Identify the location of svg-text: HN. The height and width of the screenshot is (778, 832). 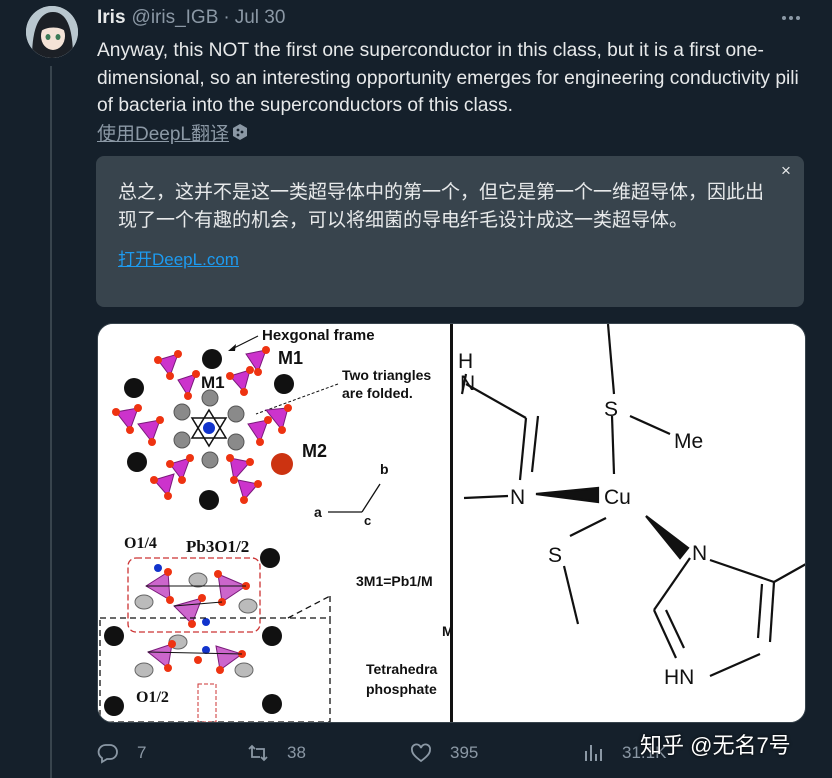
(679, 677).